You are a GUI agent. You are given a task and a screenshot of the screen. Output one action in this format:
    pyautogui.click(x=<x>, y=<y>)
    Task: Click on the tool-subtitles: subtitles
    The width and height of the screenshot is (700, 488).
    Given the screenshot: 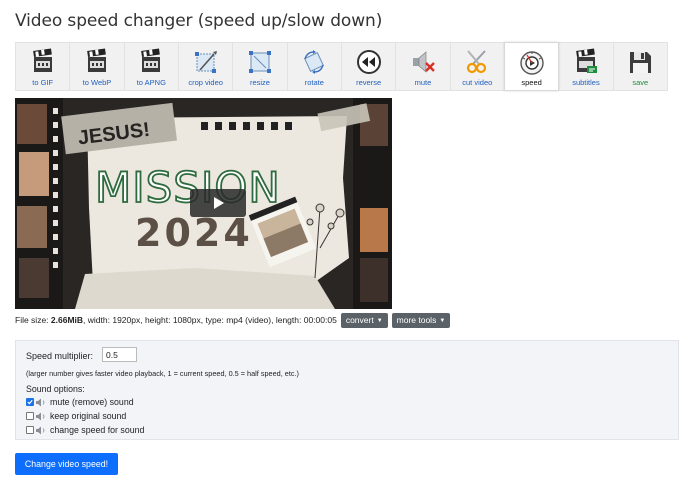 What is the action you would take?
    pyautogui.click(x=586, y=66)
    